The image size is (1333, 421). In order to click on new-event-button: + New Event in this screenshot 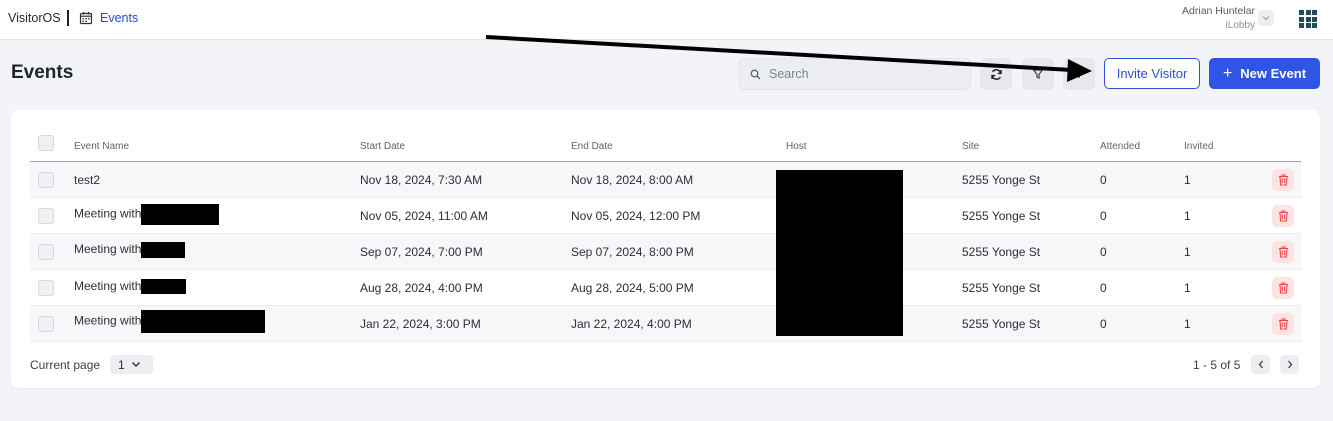, I will do `click(1264, 73)`.